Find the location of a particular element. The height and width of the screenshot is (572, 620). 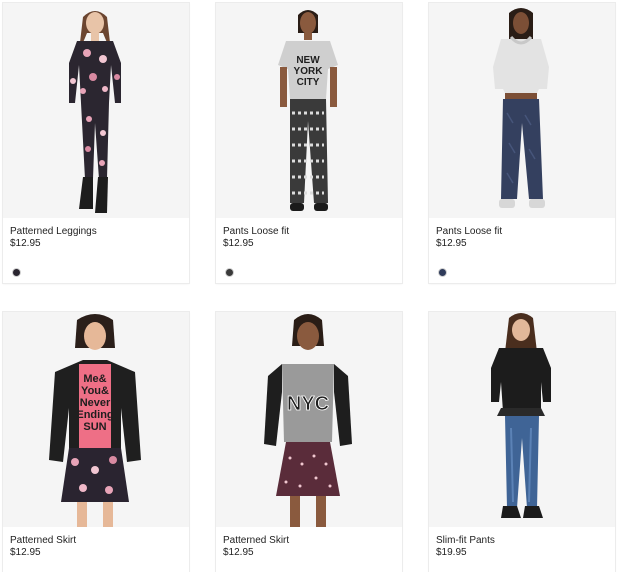

product-card: NYC Patterned Skirt $12.95 is located at coordinates (309, 442).